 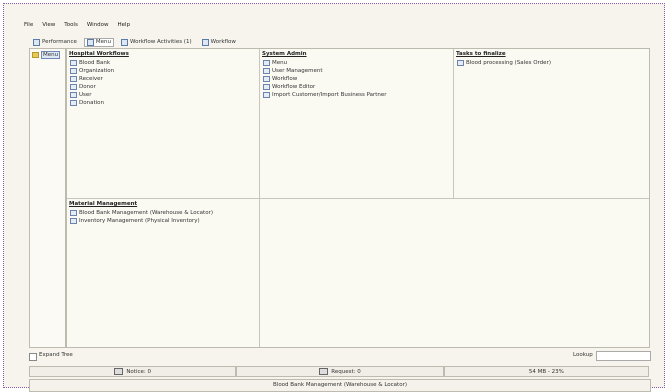 I want to click on menu-item-label: Donation, so click(x=91, y=103).